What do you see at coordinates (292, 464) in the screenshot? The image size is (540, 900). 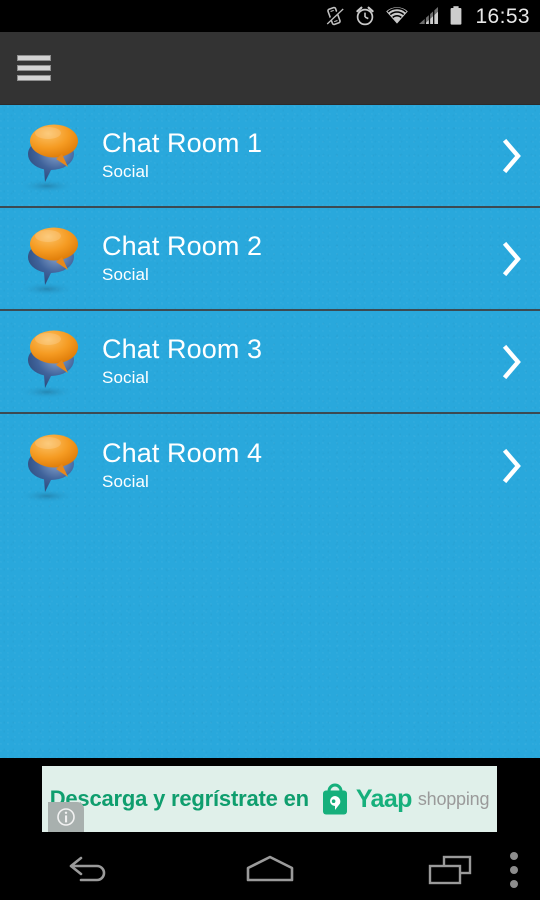 I see `list-item-text: Chat Room 4 Social` at bounding box center [292, 464].